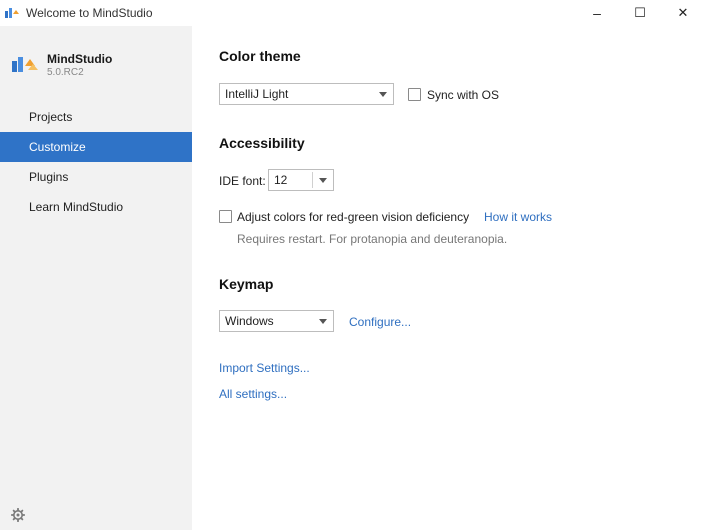  What do you see at coordinates (76, 207) in the screenshot?
I see `sidebar-item-label: Learn MindStudio` at bounding box center [76, 207].